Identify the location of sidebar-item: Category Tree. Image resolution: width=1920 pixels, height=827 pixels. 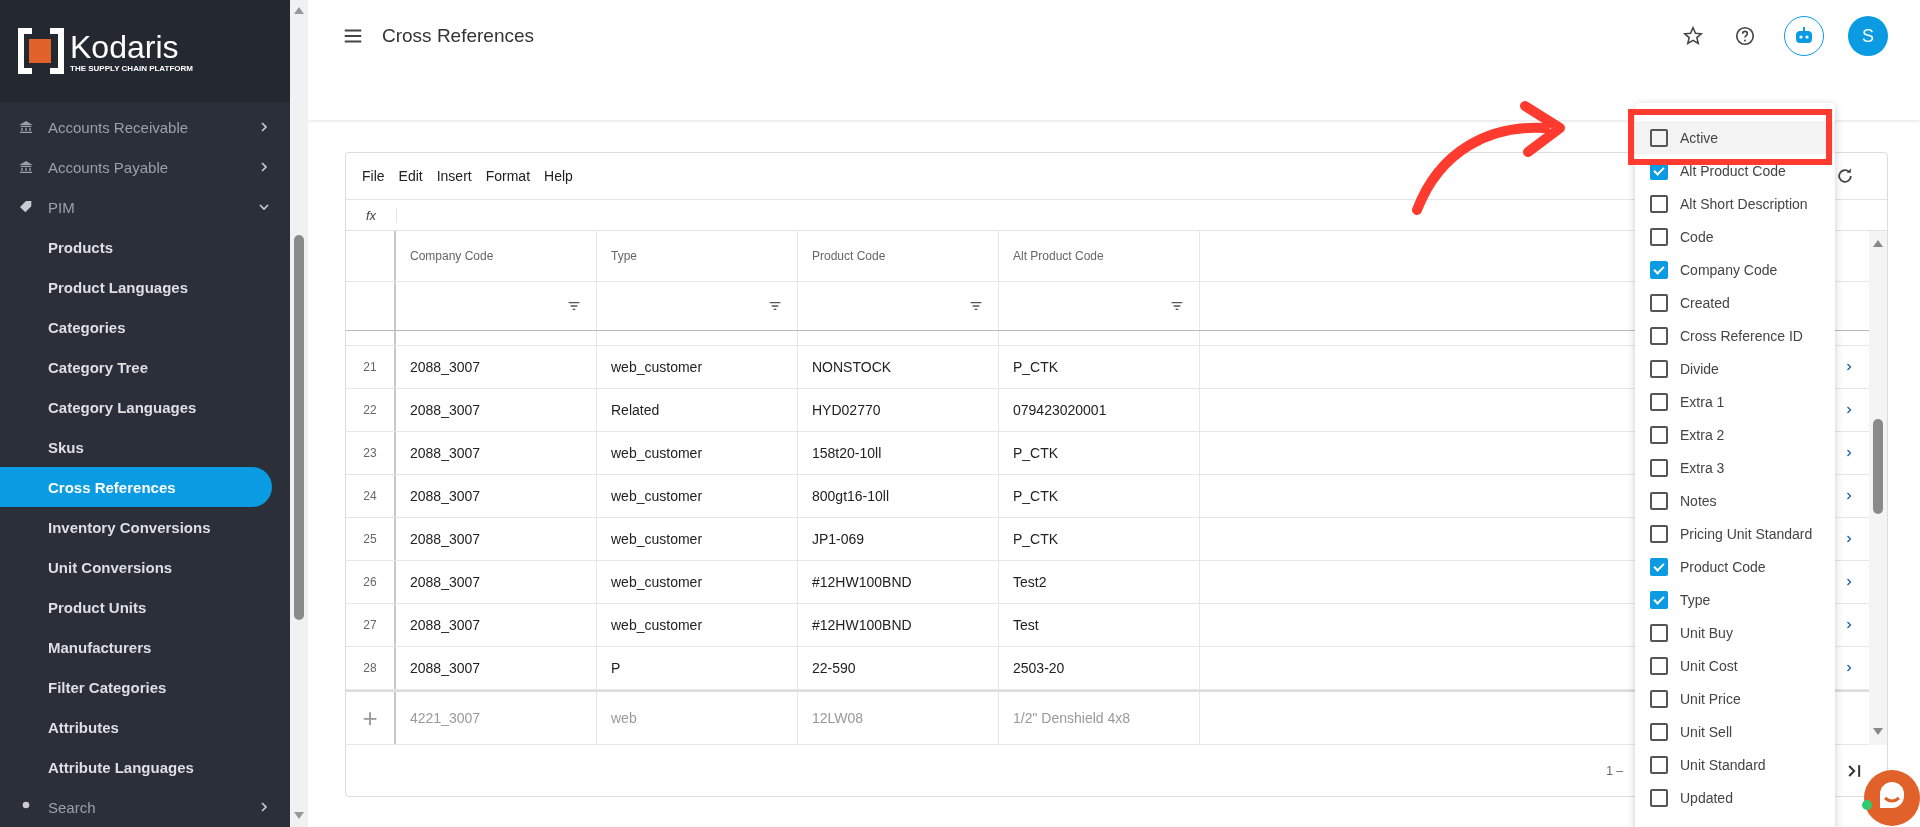
(136, 367).